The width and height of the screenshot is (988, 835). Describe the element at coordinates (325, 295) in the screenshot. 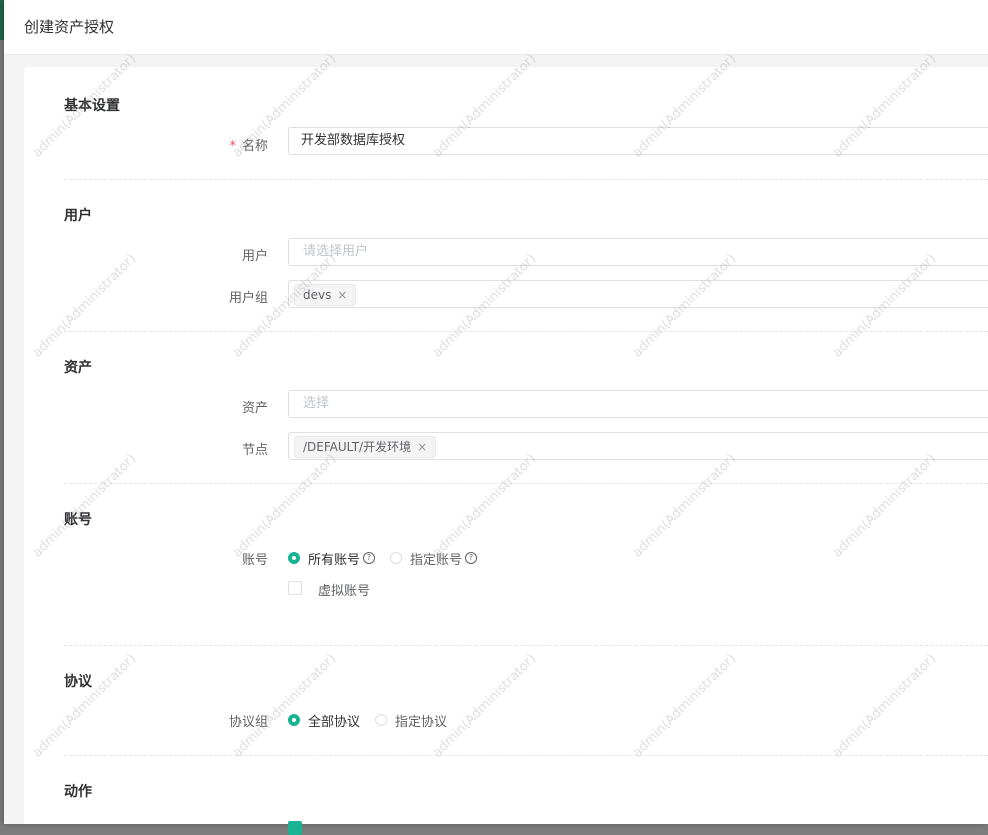

I see `user-group-tag: devs ×` at that location.